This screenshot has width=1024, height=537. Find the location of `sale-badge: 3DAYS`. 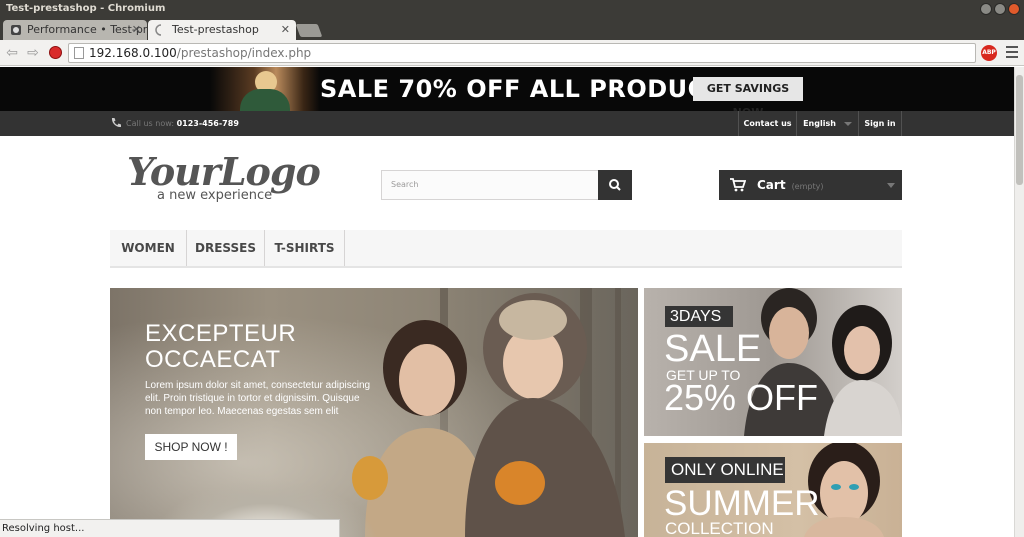

sale-badge: 3DAYS is located at coordinates (699, 316).